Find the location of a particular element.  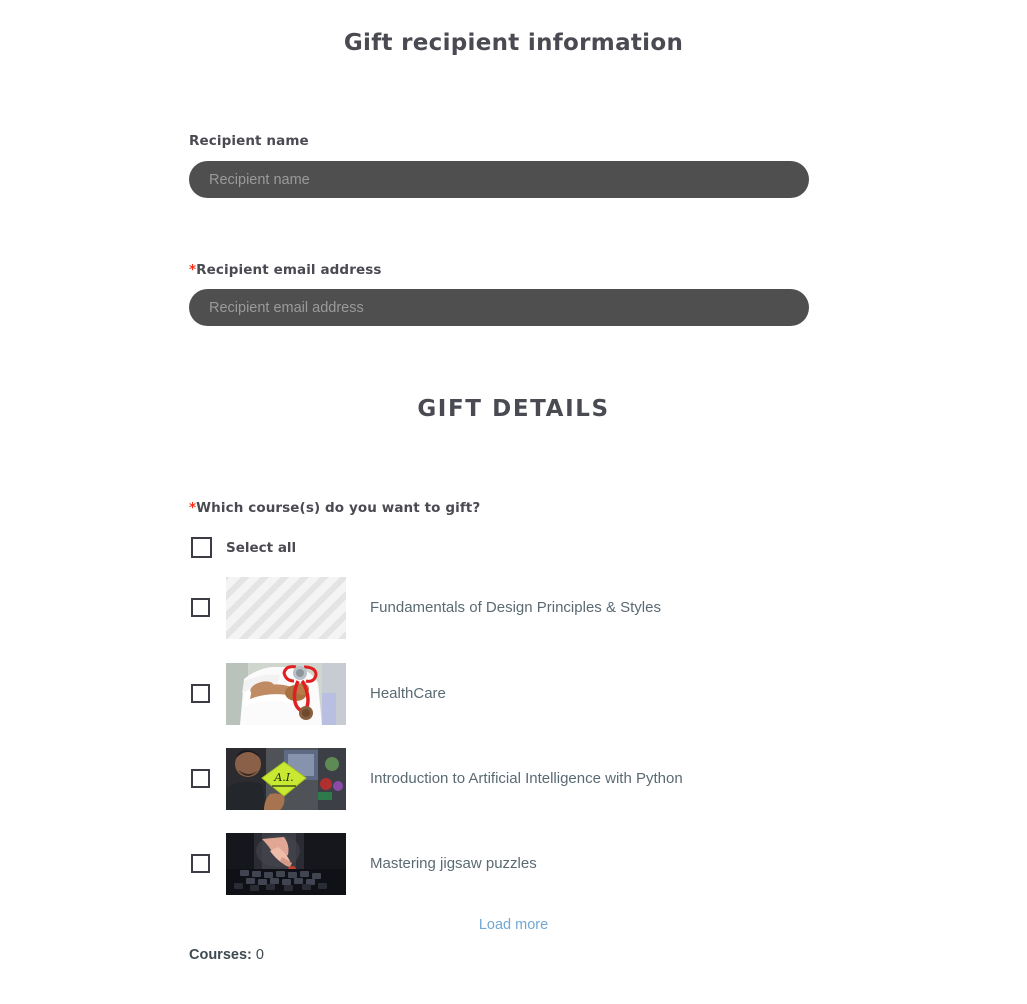

course-question-label: *Which course(s) do you want to gift? is located at coordinates (334, 508).